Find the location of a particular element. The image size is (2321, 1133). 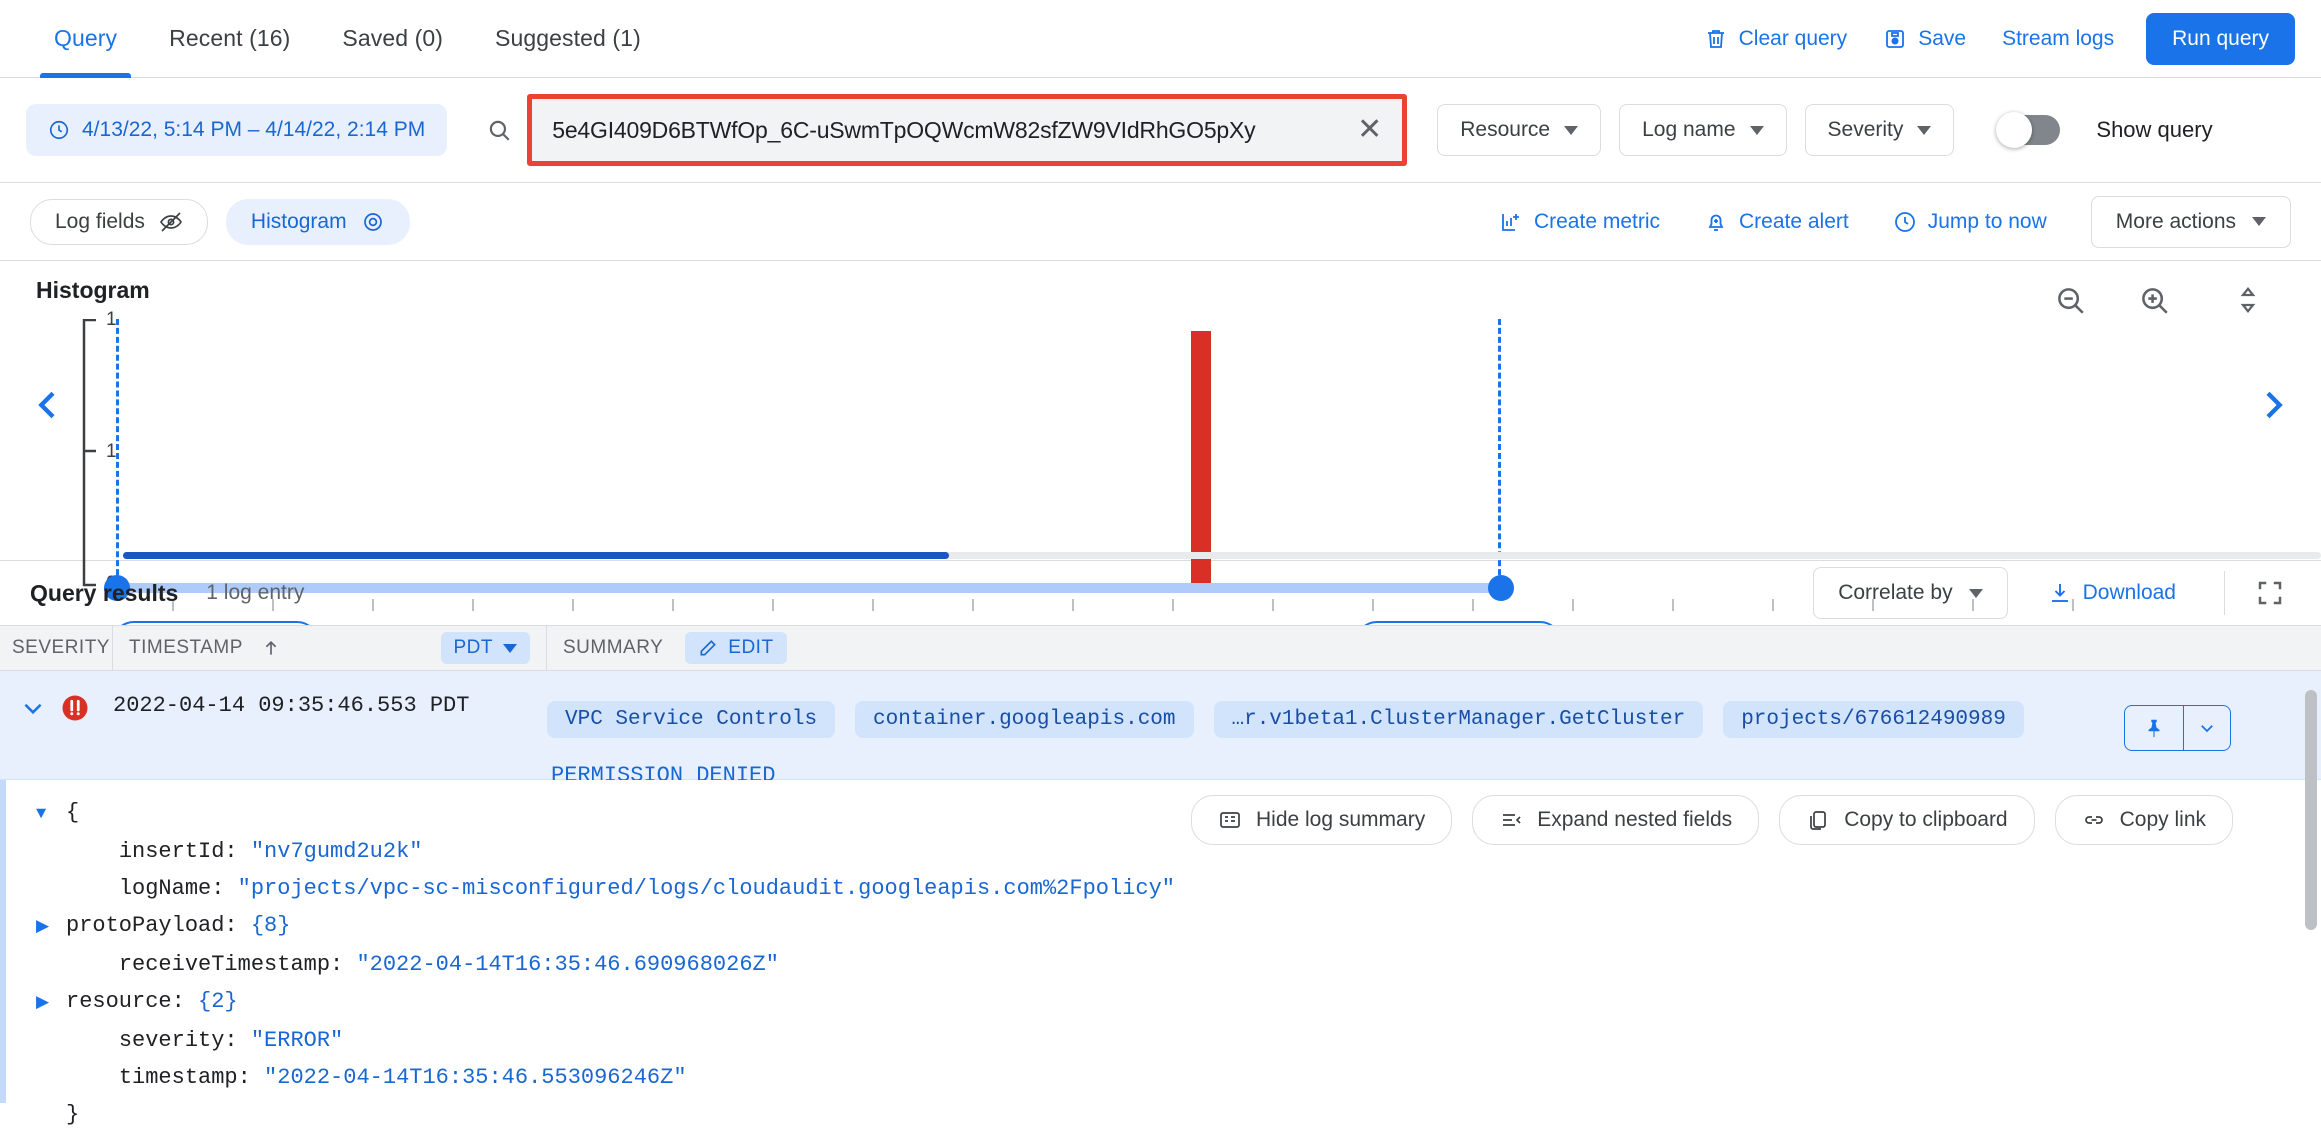

pin-icon is located at coordinates (2154, 728).